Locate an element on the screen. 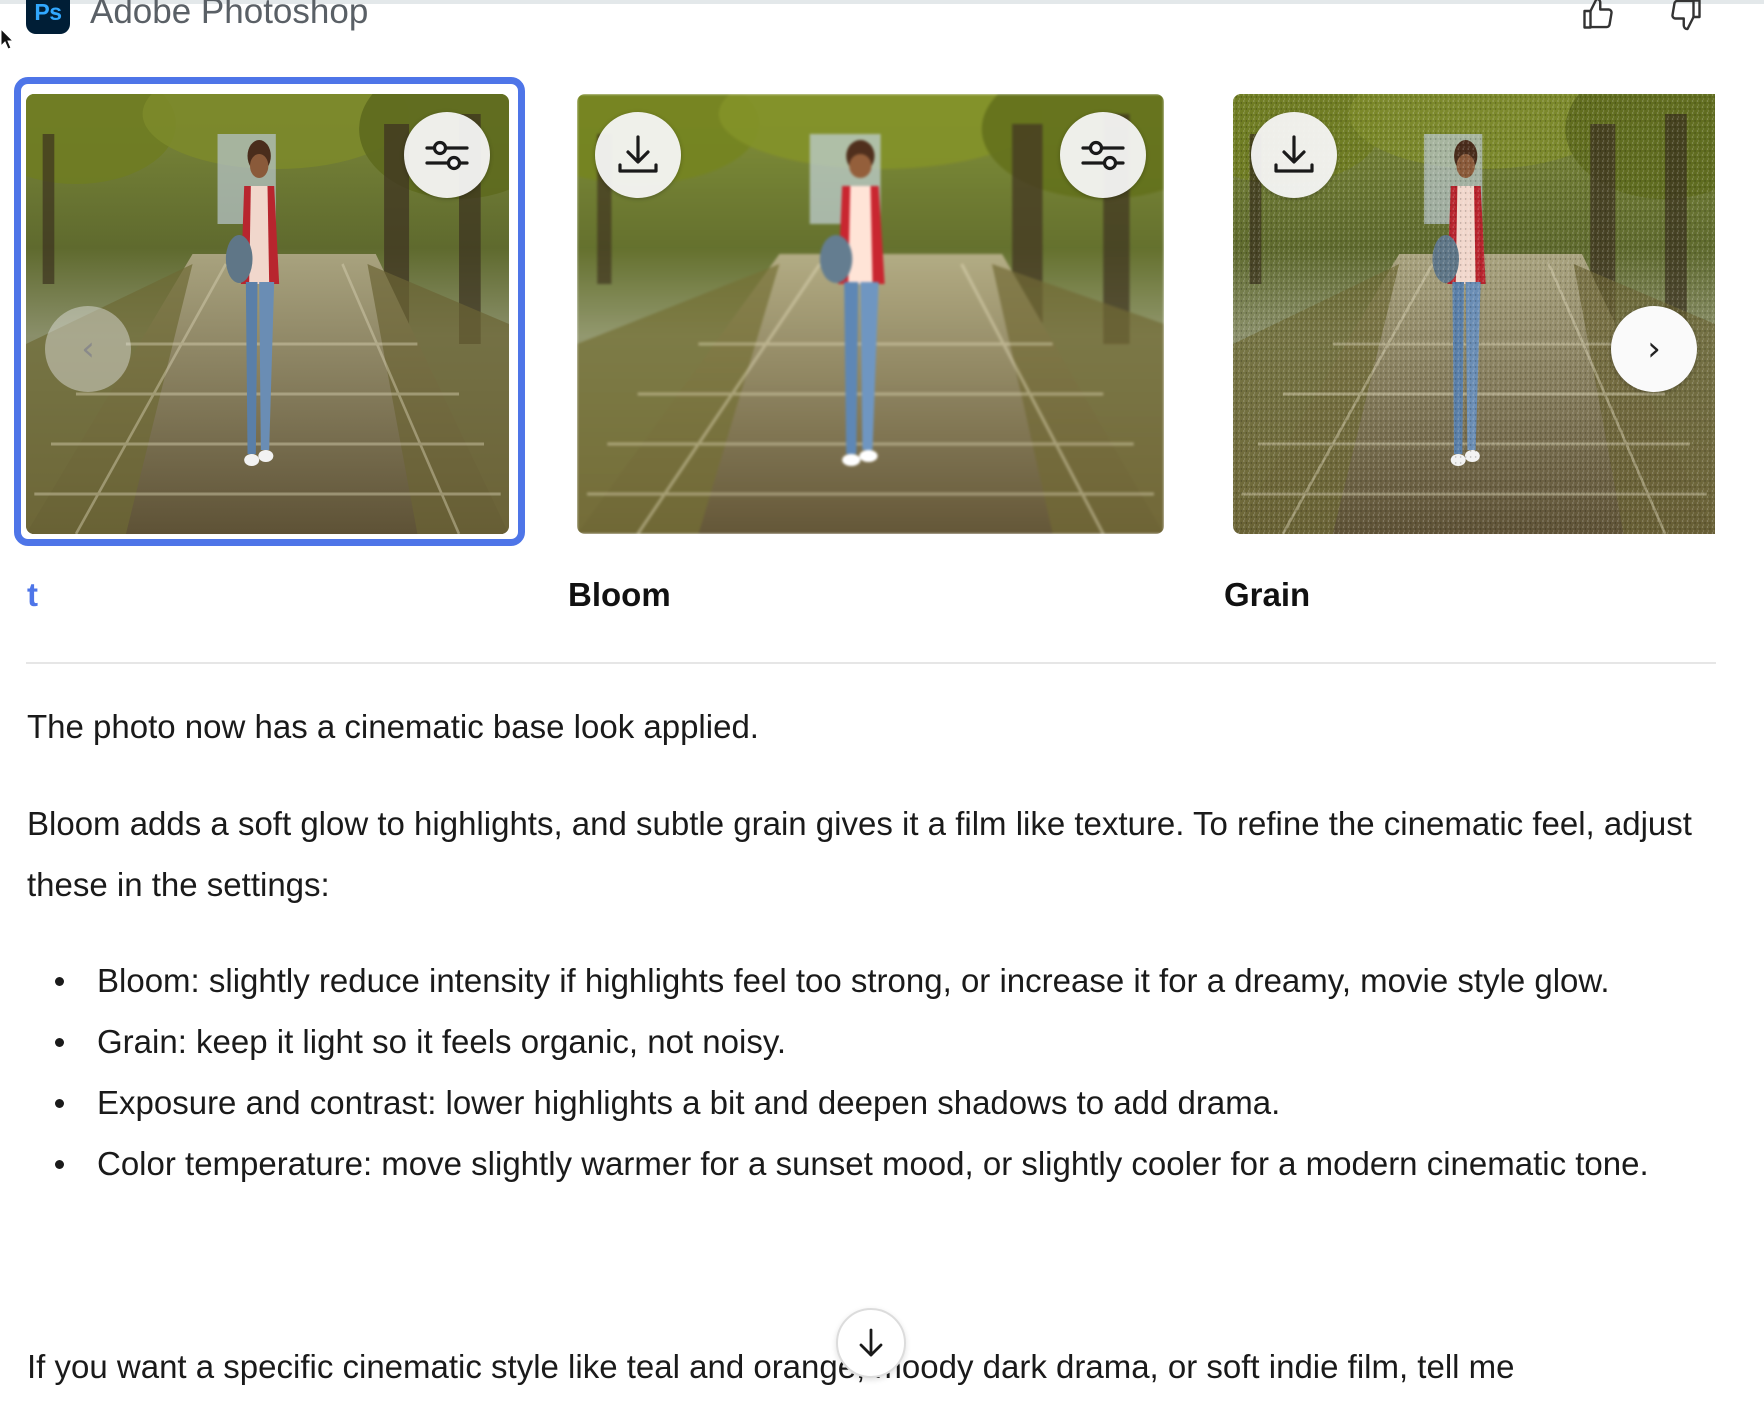  variation-label-base: t is located at coordinates (32, 595).